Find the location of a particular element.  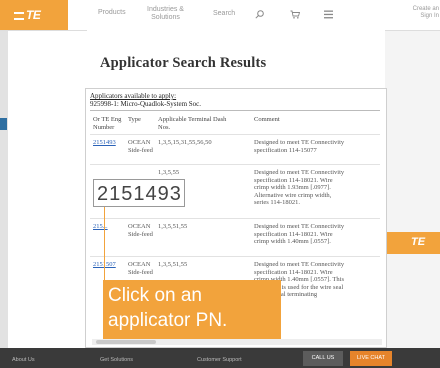

nav-industries-line1: Industries & is located at coordinates (165, 9).